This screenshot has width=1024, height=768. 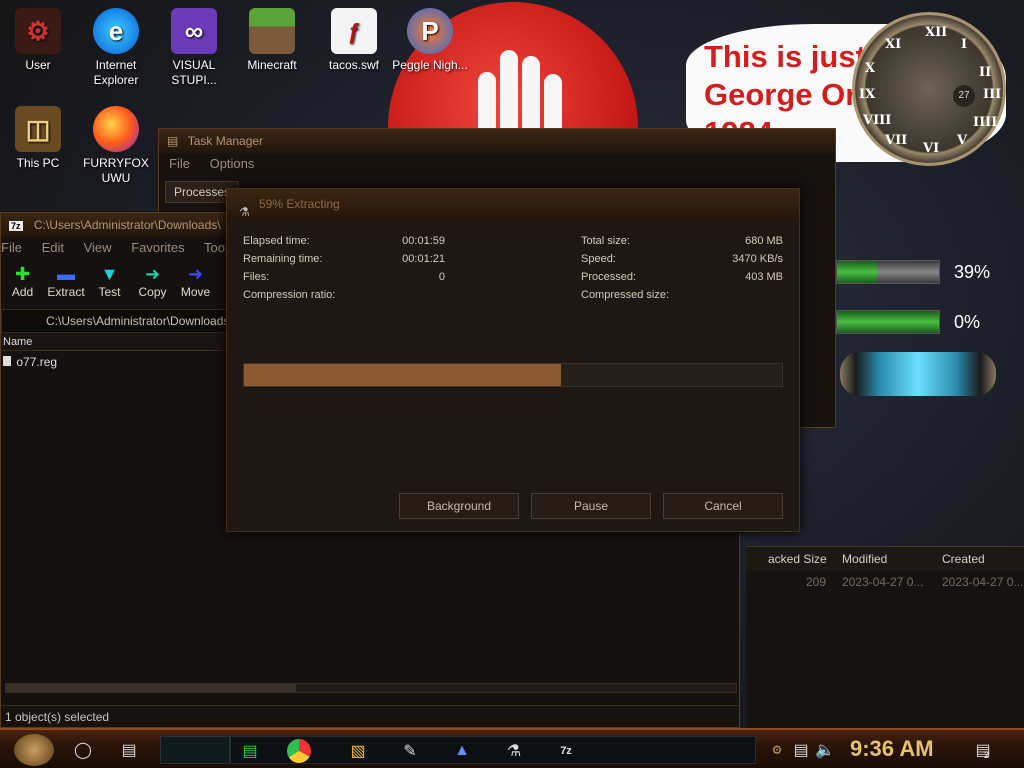 What do you see at coordinates (972, 272) in the screenshot?
I see `cpu-gauge-label: 39%` at bounding box center [972, 272].